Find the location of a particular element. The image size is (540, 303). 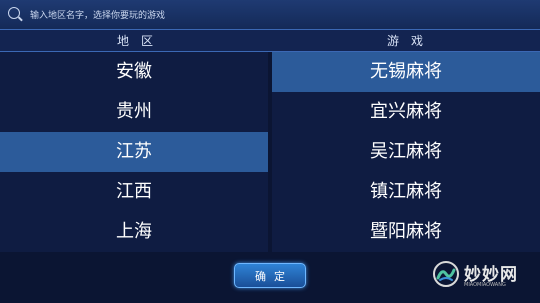

game-item-jiyang: 暨阳麻将 is located at coordinates (406, 232).